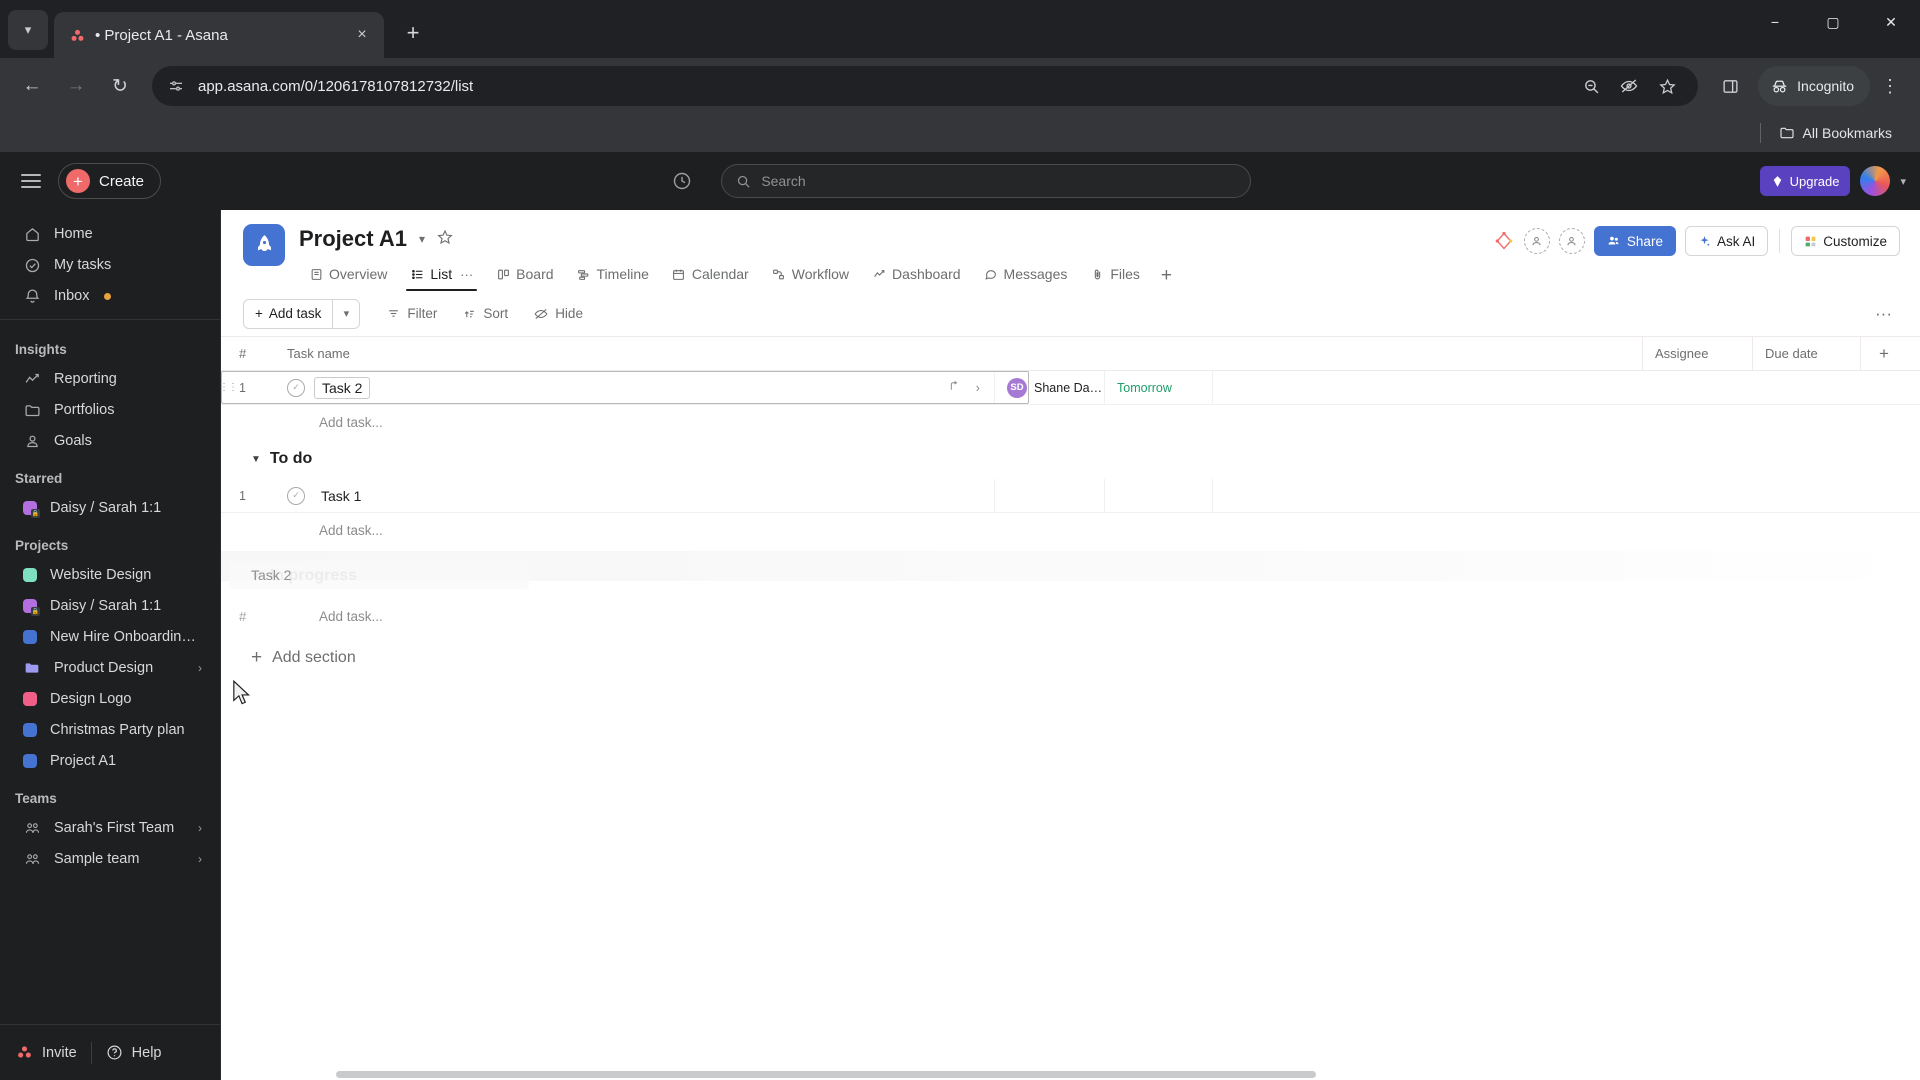 The width and height of the screenshot is (1920, 1080). What do you see at coordinates (110, 379) in the screenshot?
I see `sidebar-item-reporting: Reporting` at bounding box center [110, 379].